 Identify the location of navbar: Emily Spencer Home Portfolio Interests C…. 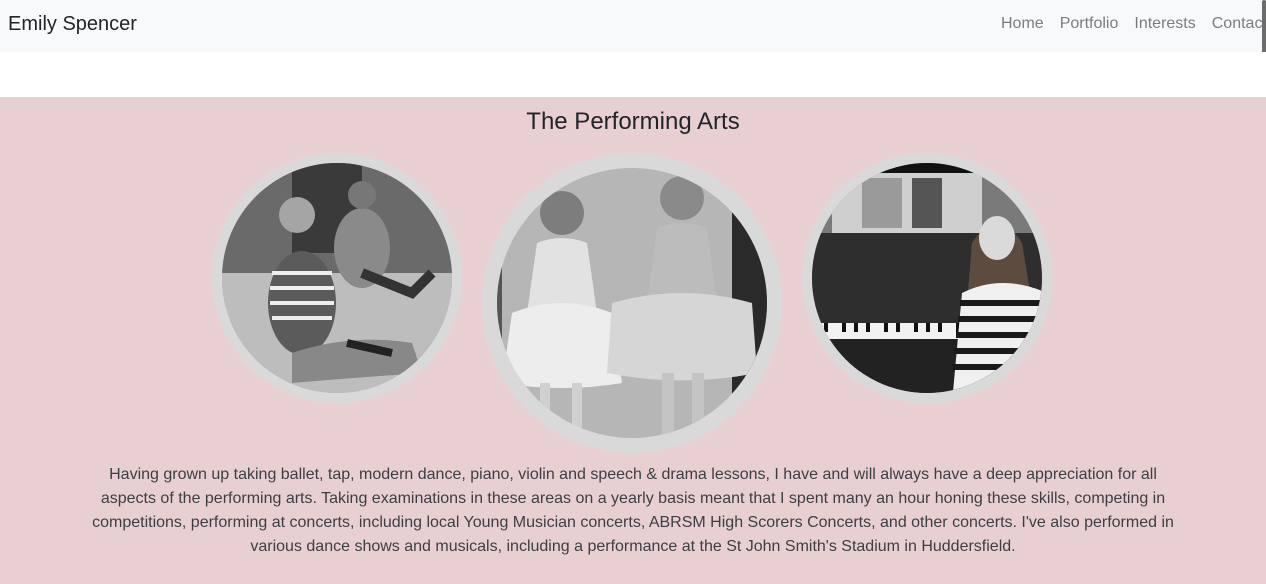
(633, 26).